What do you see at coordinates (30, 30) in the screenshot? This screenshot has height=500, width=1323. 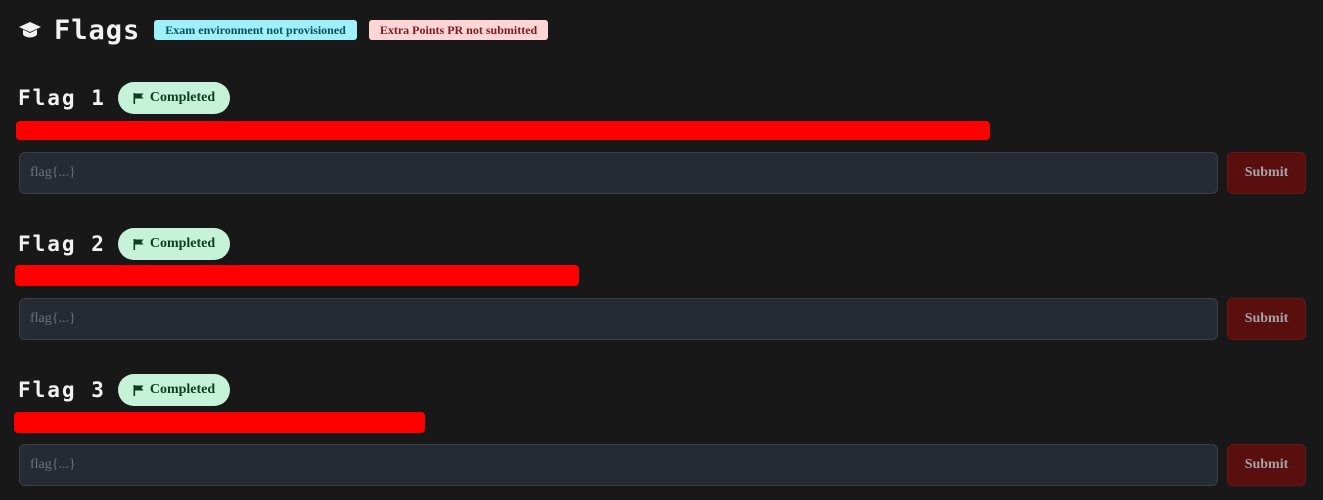 I see `graduation-cap-icon` at bounding box center [30, 30].